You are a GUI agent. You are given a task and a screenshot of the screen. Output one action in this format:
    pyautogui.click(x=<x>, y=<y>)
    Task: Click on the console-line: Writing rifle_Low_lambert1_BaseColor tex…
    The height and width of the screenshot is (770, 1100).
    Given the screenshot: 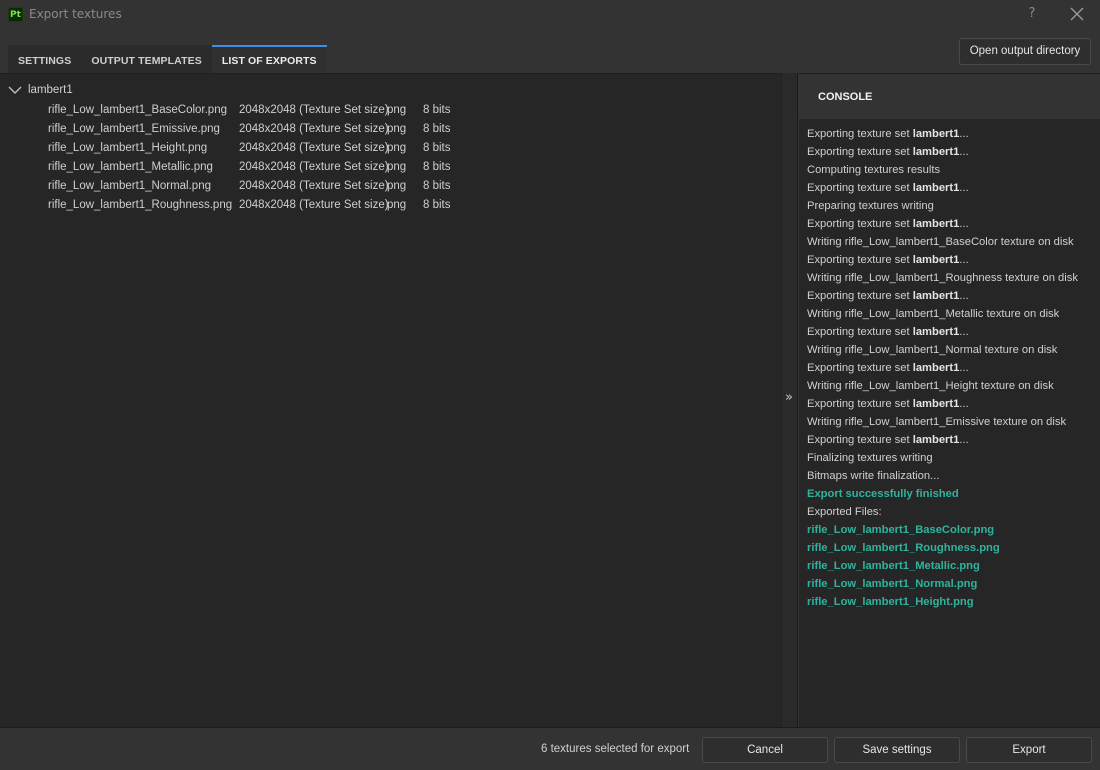 What is the action you would take?
    pyautogui.click(x=942, y=242)
    